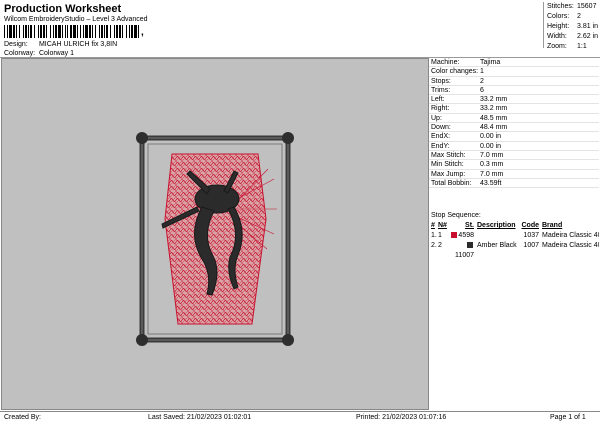 The height and width of the screenshot is (424, 600). I want to click on footer-last-saved: Last Saved: 21/02/2023 01:02:01, so click(200, 417).